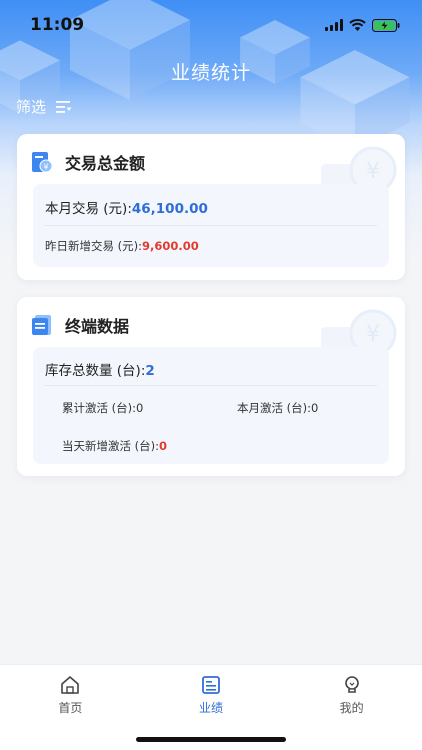  Describe the element at coordinates (31, 107) in the screenshot. I see `filter-label: 筛选` at that location.